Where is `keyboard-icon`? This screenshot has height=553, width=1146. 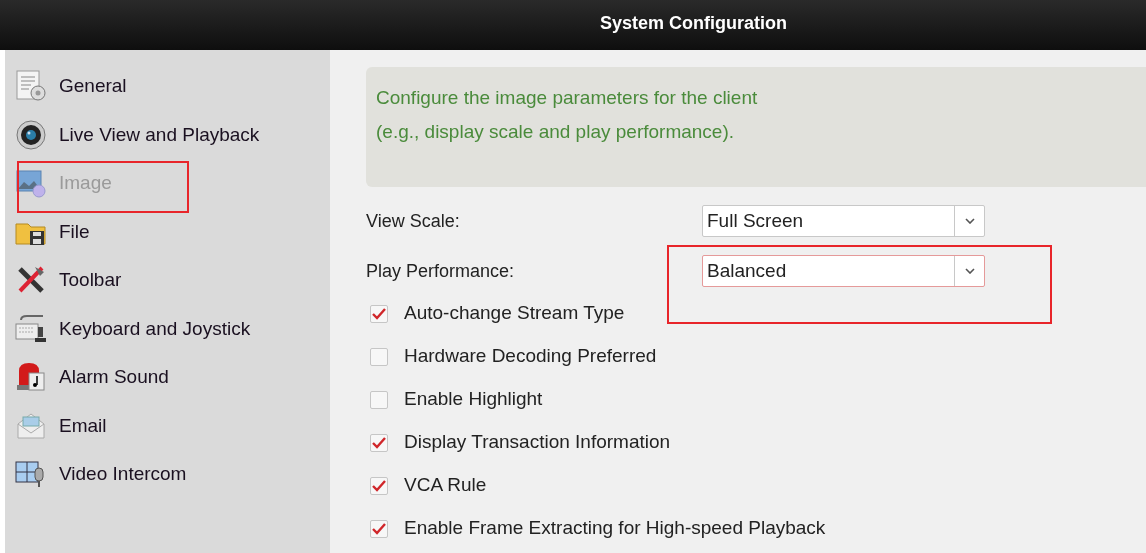
keyboard-icon is located at coordinates (31, 328).